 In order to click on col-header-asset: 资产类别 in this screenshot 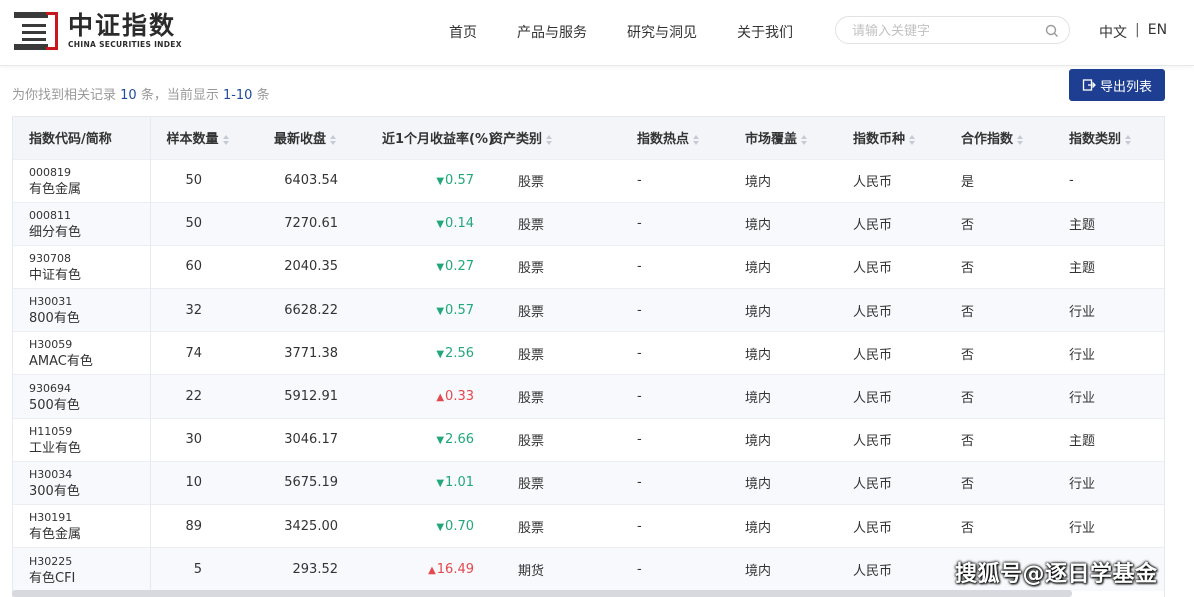, I will do `click(547, 138)`.